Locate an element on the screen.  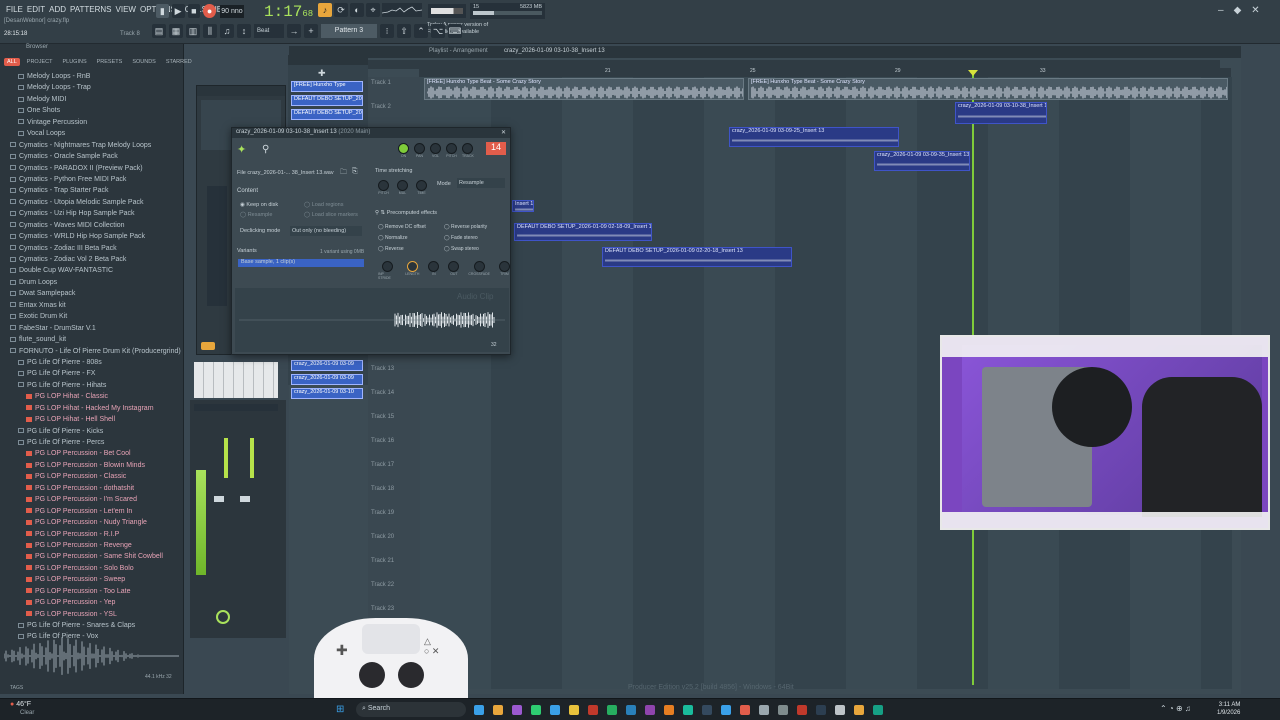
track-header: Track 17 is located at coordinates (394, 471).